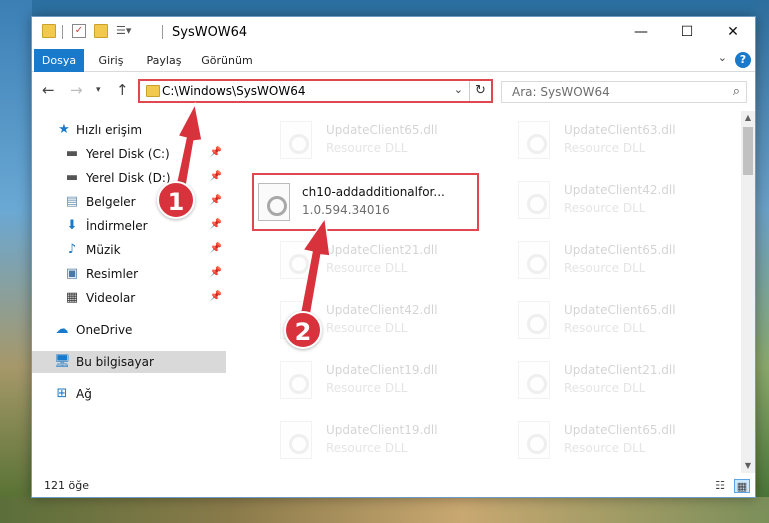 The width and height of the screenshot is (769, 523). Describe the element at coordinates (76, 90) in the screenshot. I see `forward-arrow-icon: →` at that location.